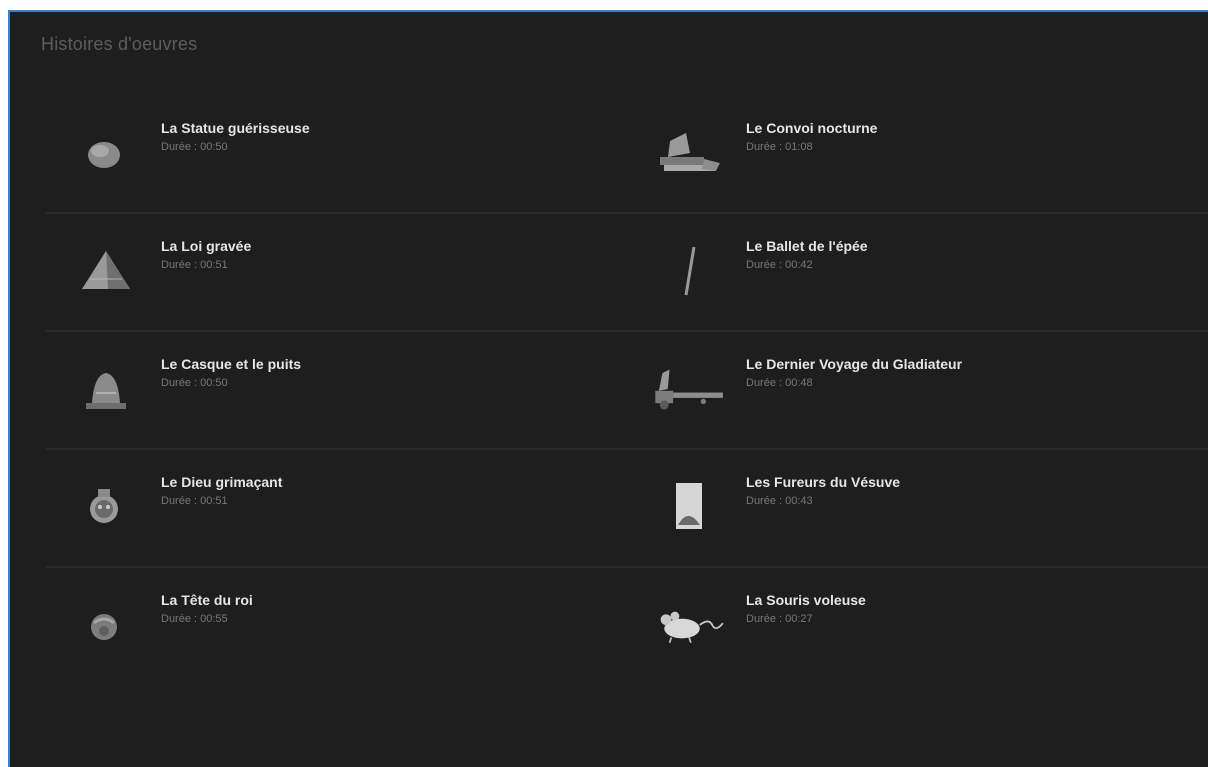 This screenshot has width=1208, height=767. Describe the element at coordinates (325, 151) in the screenshot. I see `story-item-statue: La Statue guérisseuse Durée : 00:50` at that location.